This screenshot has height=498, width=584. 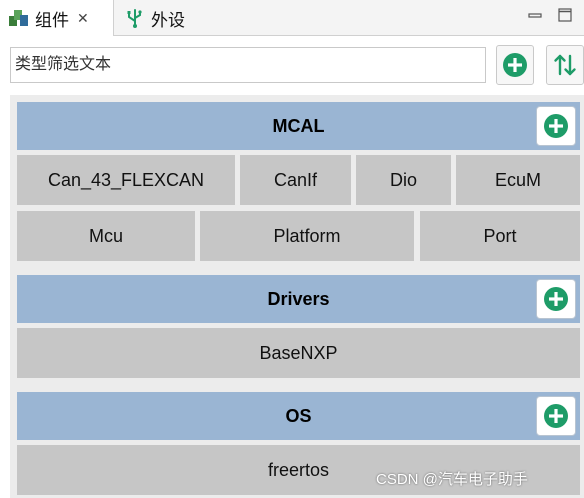 I want to click on tab-components: 组件 ✕, so click(x=57, y=18).